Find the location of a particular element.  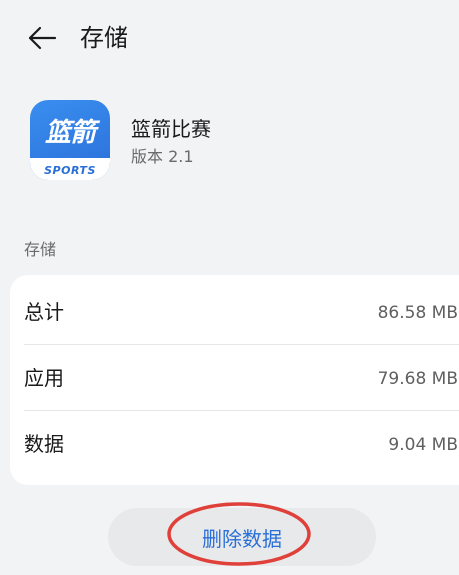

storage-row-value: 9.04 MB is located at coordinates (423, 445).